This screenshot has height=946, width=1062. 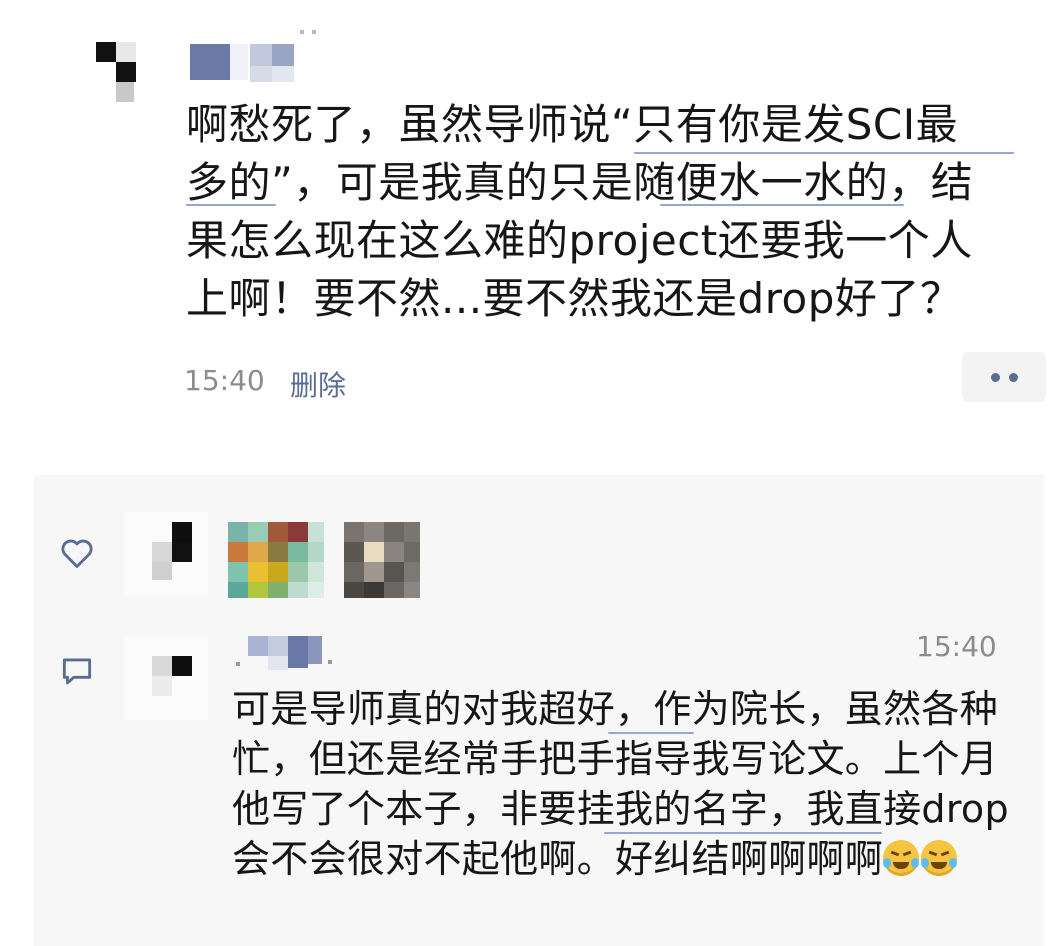 What do you see at coordinates (1004, 377) in the screenshot?
I see `more-button` at bounding box center [1004, 377].